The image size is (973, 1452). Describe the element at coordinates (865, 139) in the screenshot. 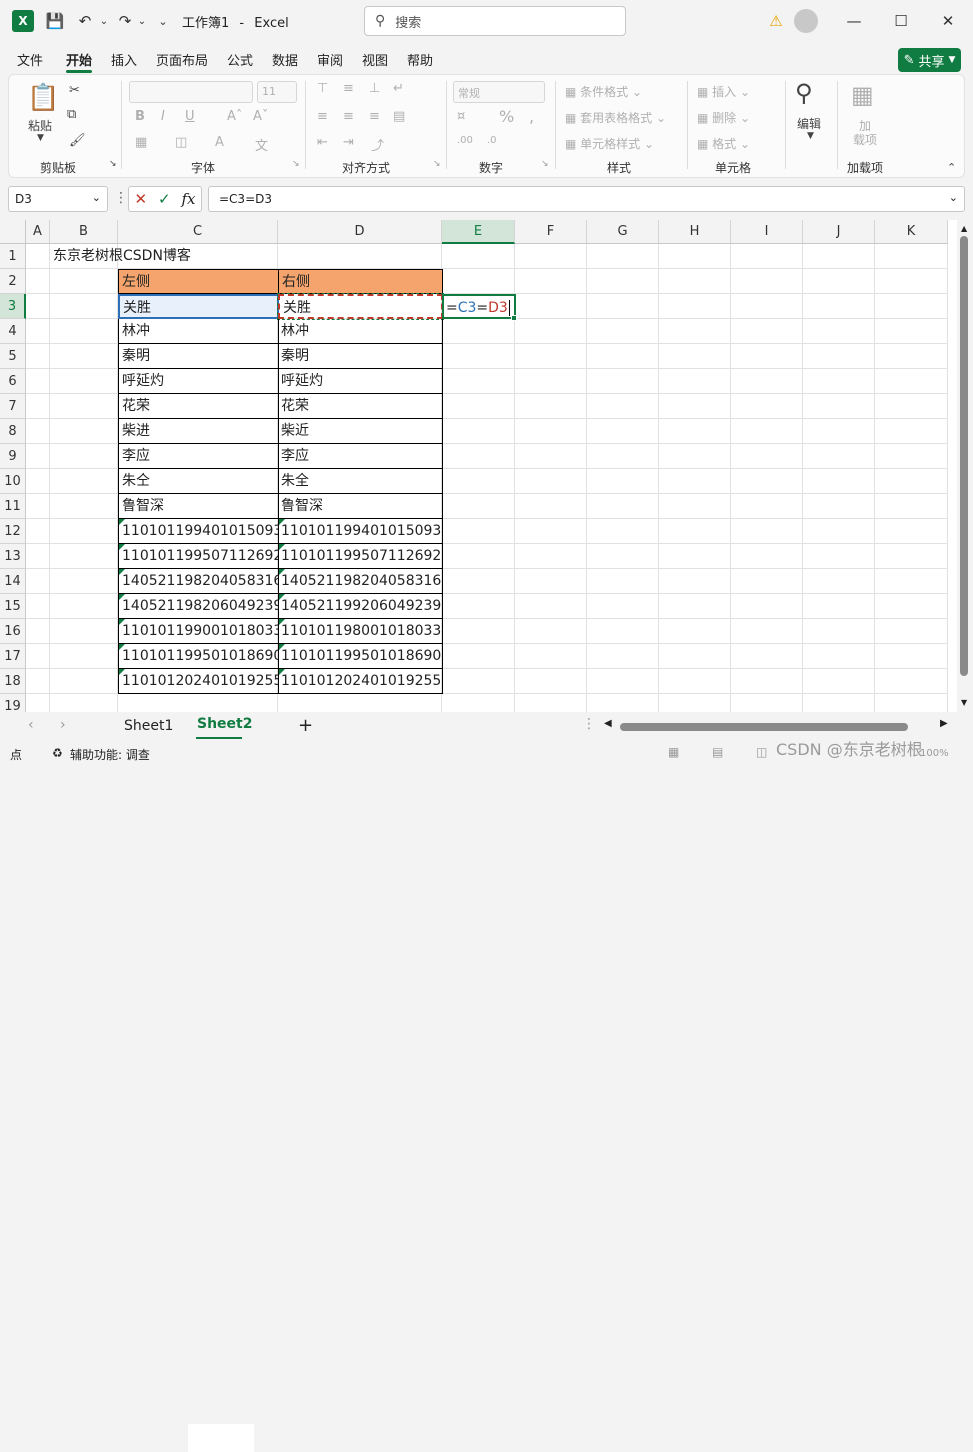

I see `addins-button-line2: 载项` at that location.